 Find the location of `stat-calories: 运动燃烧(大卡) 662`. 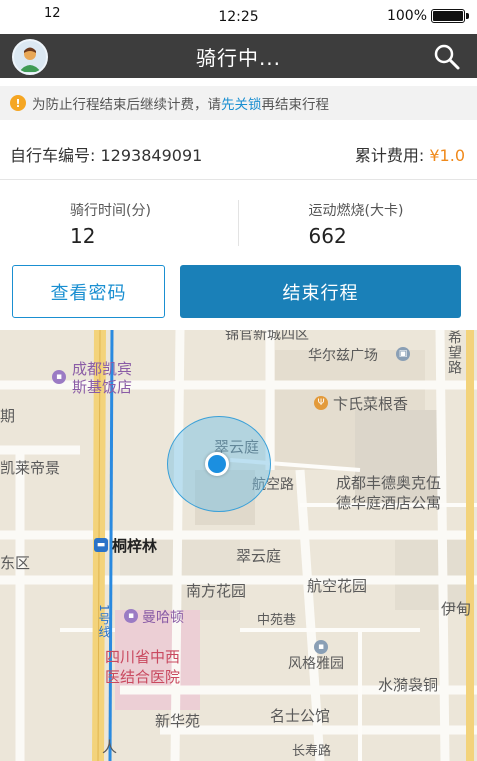

stat-calories: 运动燃烧(大卡) 662 is located at coordinates (358, 222).